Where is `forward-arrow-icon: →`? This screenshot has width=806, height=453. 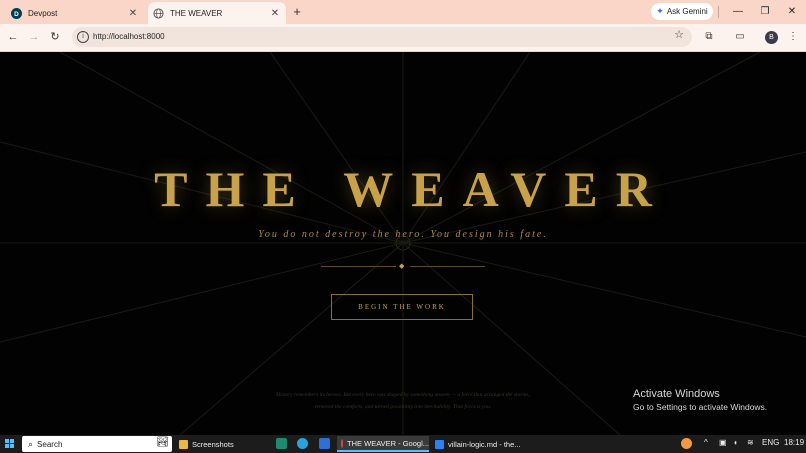
forward-arrow-icon: → is located at coordinates (34, 37).